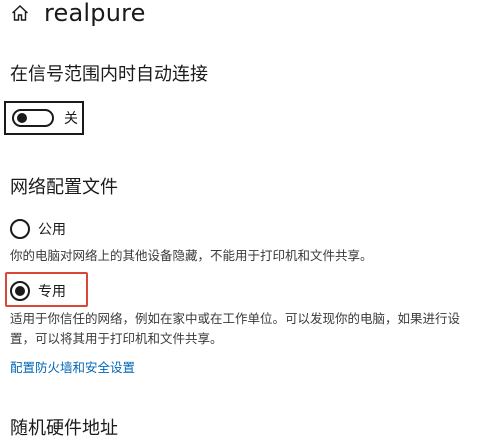 This screenshot has width=479, height=440. Describe the element at coordinates (95, 13) in the screenshot. I see `page-title: realpure` at that location.